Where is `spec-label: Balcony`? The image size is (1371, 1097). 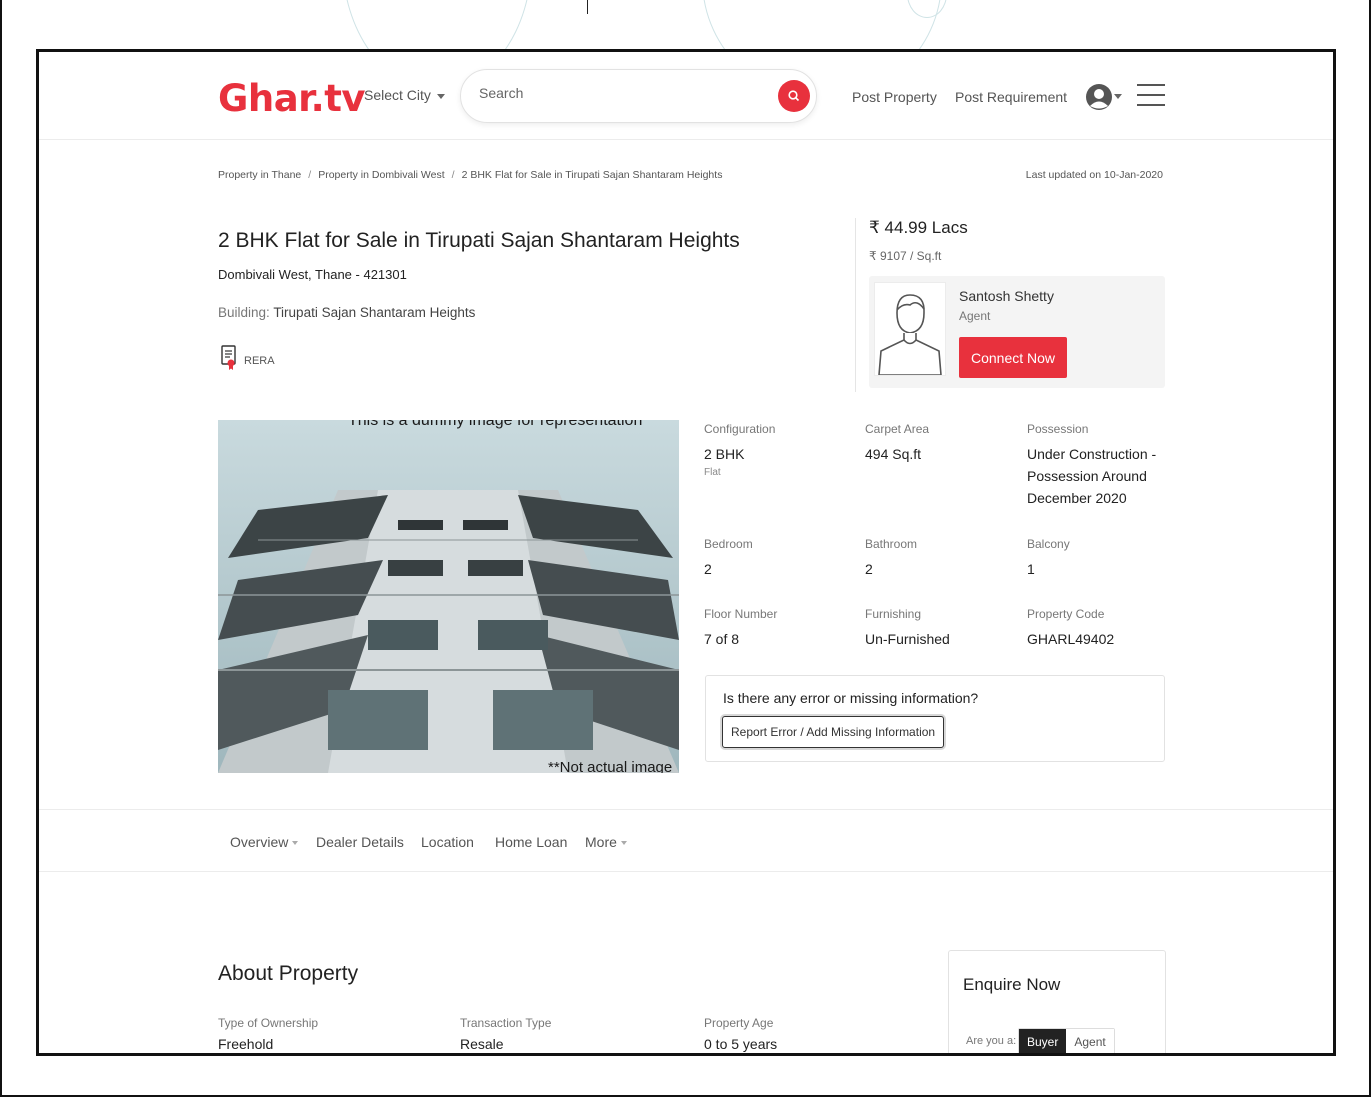 spec-label: Balcony is located at coordinates (1048, 544).